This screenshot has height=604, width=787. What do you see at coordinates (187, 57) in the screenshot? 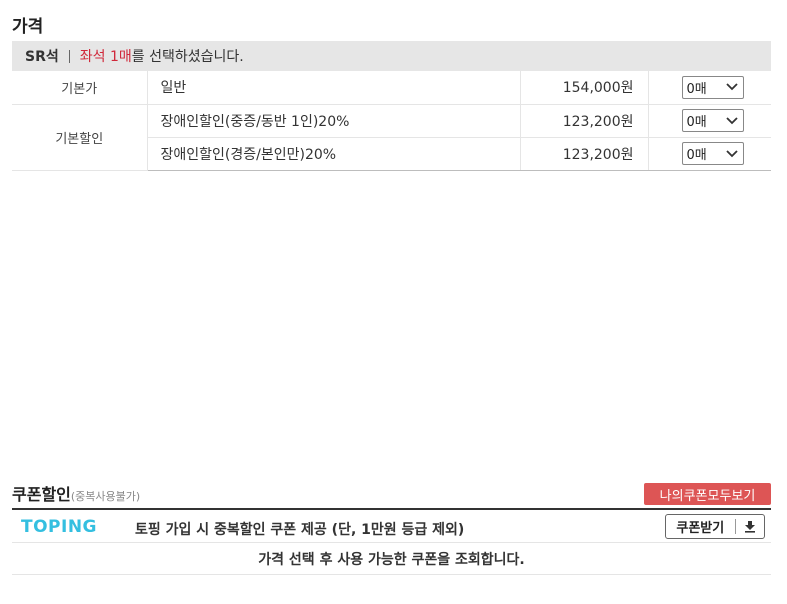
I see `seat-suffix: 를 선택하셨습니다.` at bounding box center [187, 57].